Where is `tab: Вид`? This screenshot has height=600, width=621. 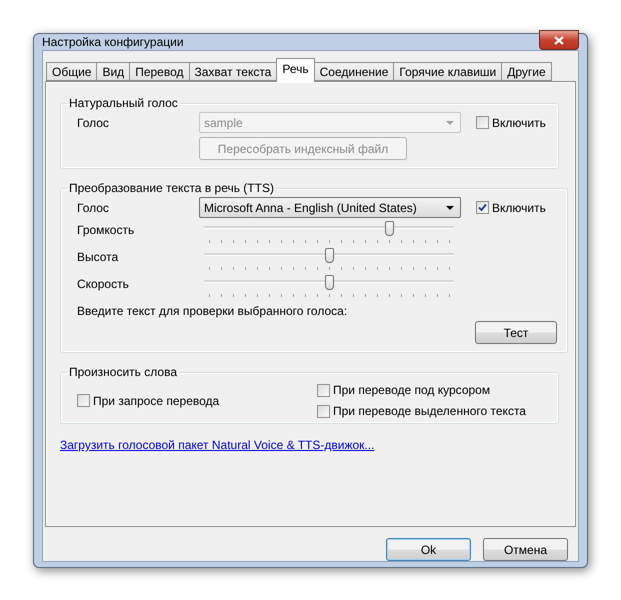 tab: Вид is located at coordinates (113, 71).